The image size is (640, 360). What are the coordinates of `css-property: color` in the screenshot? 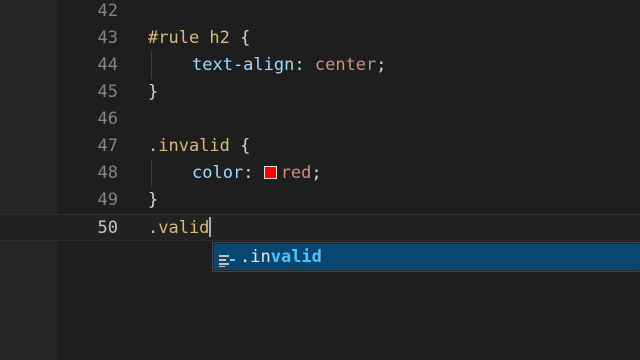 It's located at (218, 173).